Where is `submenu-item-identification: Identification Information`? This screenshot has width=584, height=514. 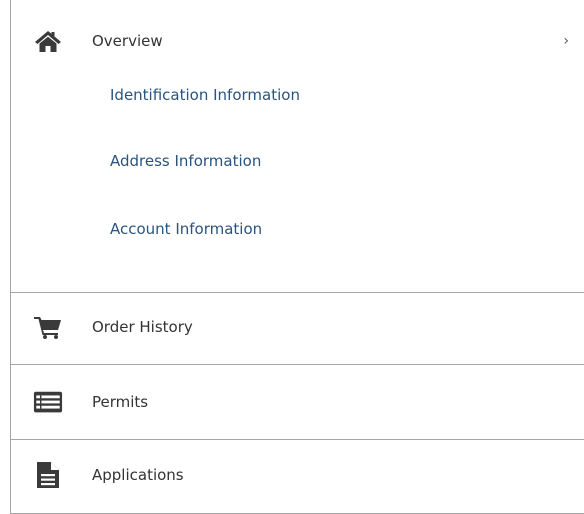 submenu-item-identification: Identification Information is located at coordinates (205, 95).